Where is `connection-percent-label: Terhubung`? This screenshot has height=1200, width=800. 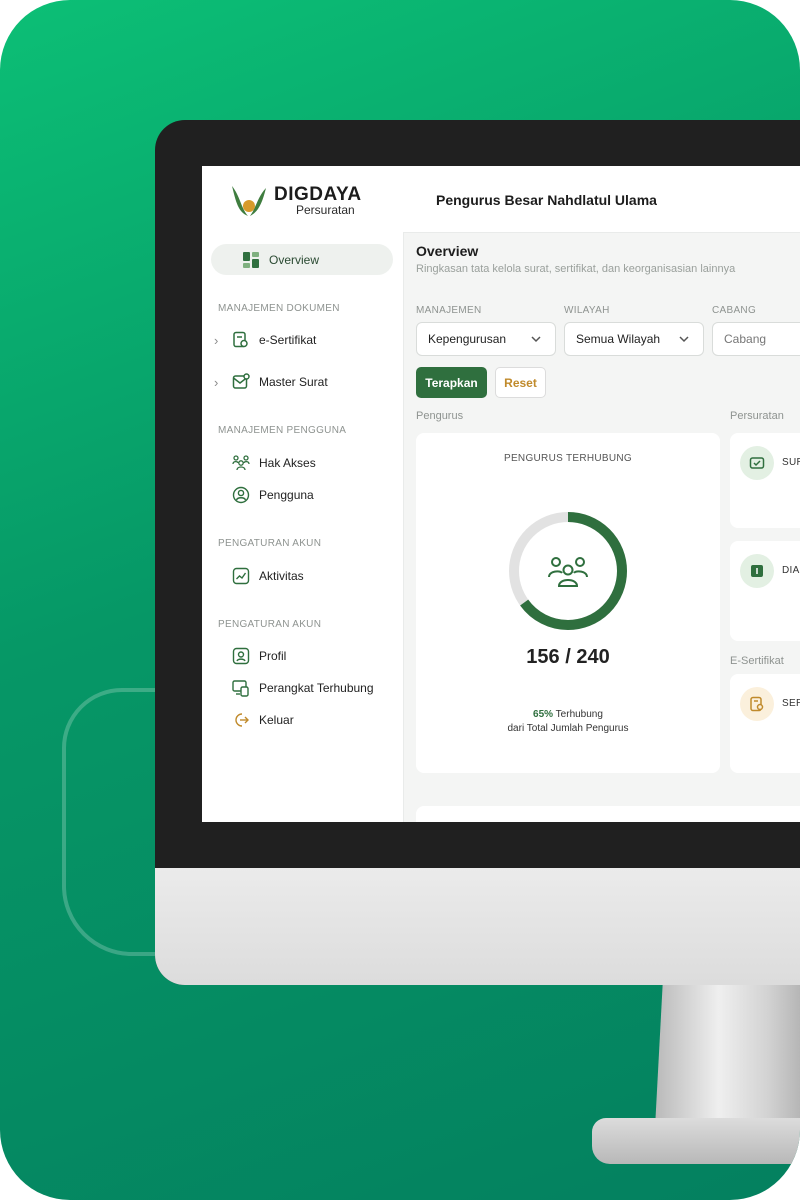
connection-percent-label: Terhubung is located at coordinates (579, 714).